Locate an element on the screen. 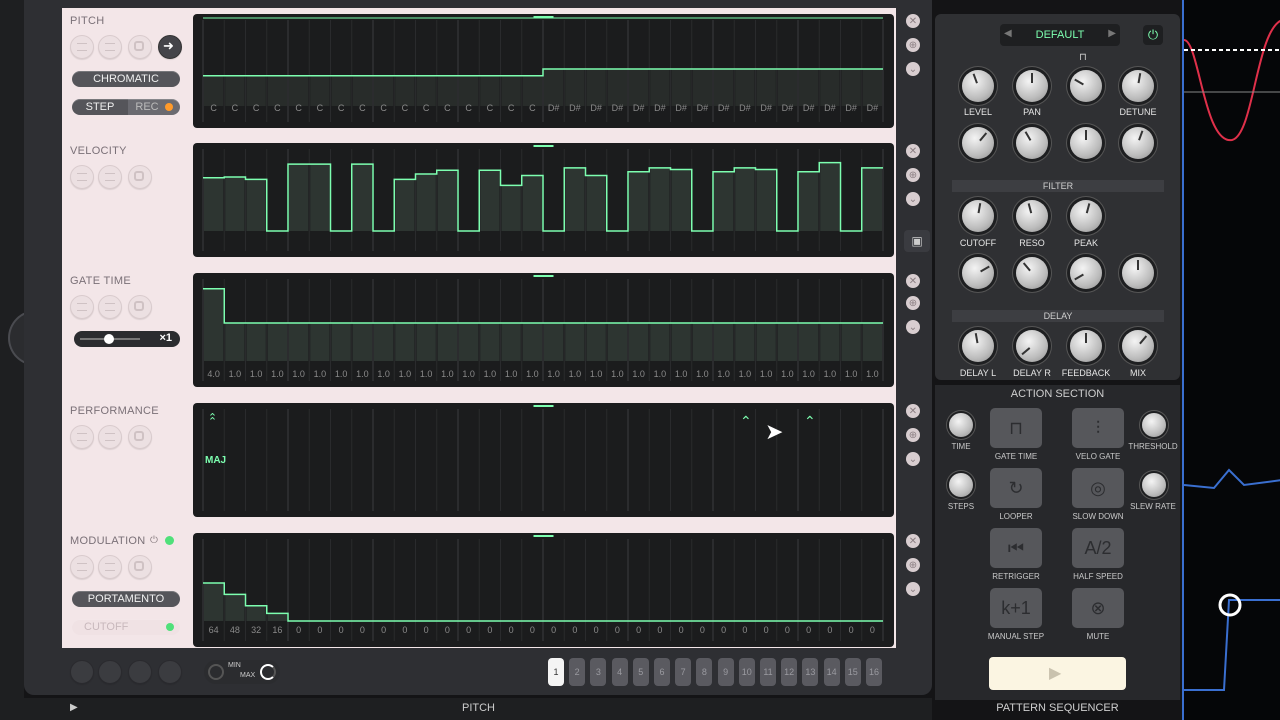  page-button: 1 is located at coordinates (556, 672).